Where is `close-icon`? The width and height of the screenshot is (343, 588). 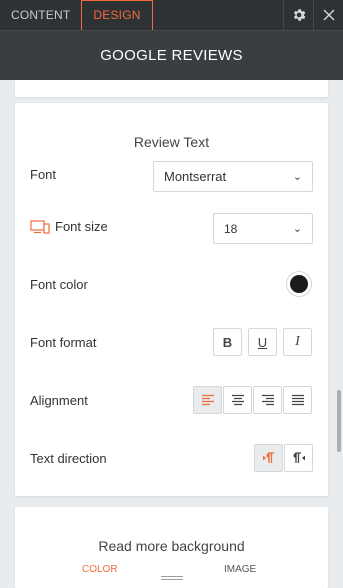 close-icon is located at coordinates (328, 15).